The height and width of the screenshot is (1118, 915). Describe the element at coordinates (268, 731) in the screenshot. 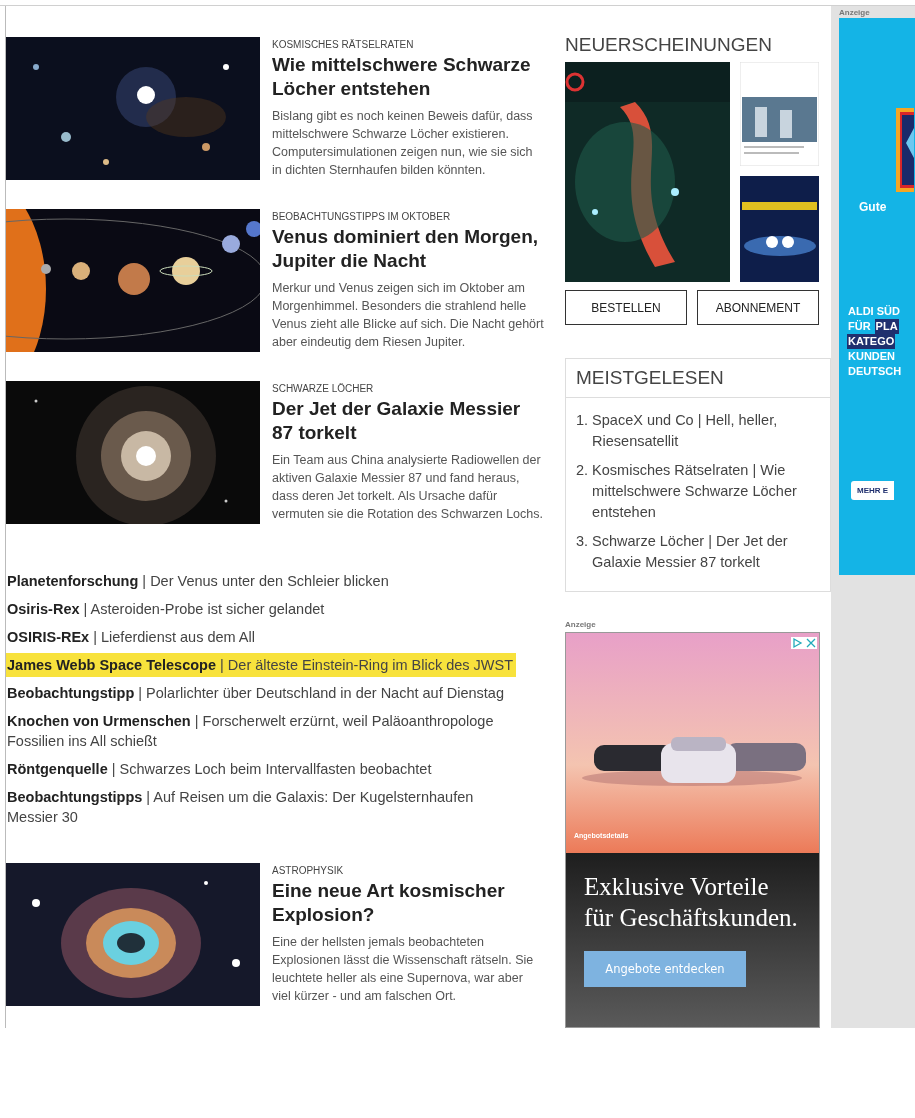

I see `article-link: Knochen von Urmenschen | Forscherwelt erzürnt, weil Paläoanthropologe Fossilien ins All schießt` at that location.